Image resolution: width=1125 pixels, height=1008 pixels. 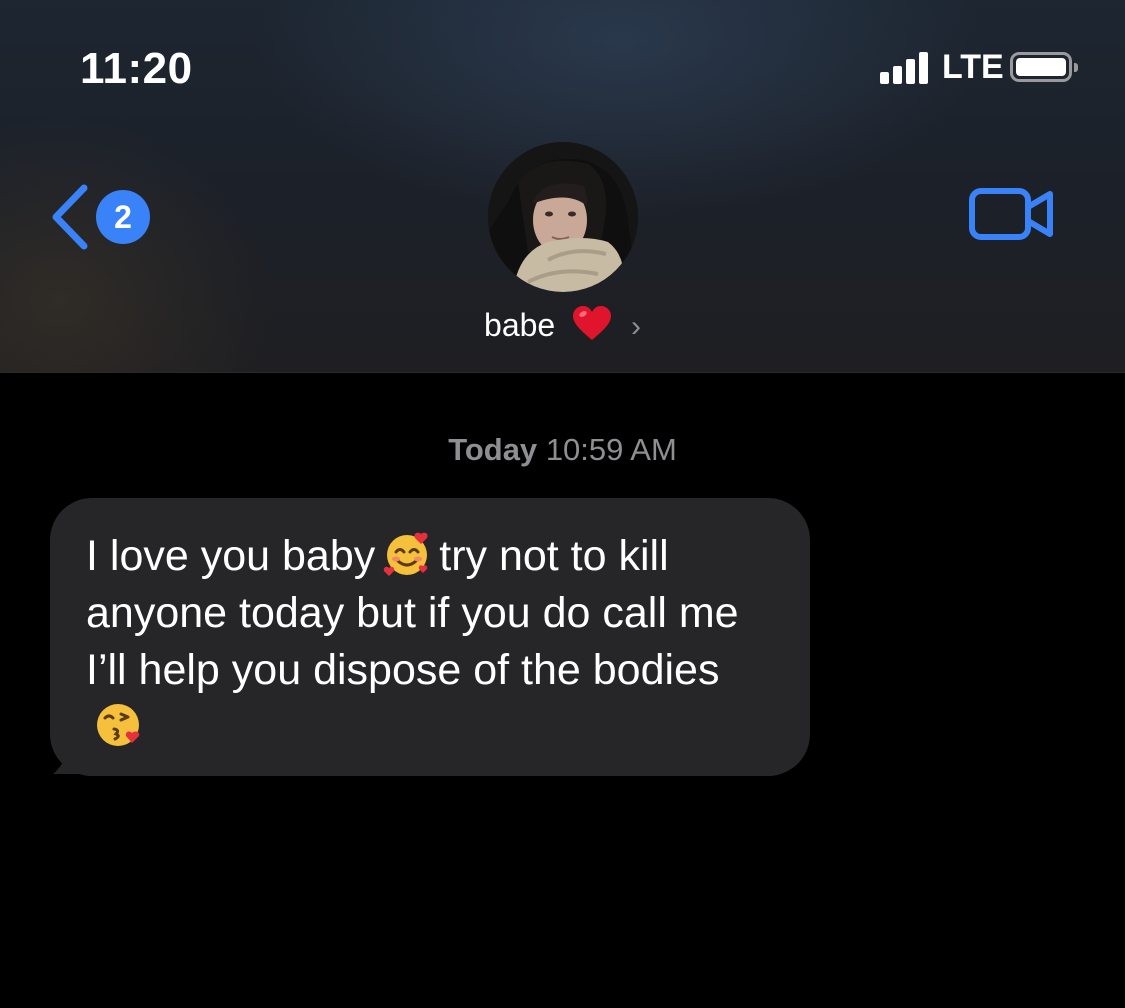 What do you see at coordinates (231, 556) in the screenshot?
I see `message-text: I love you baby` at bounding box center [231, 556].